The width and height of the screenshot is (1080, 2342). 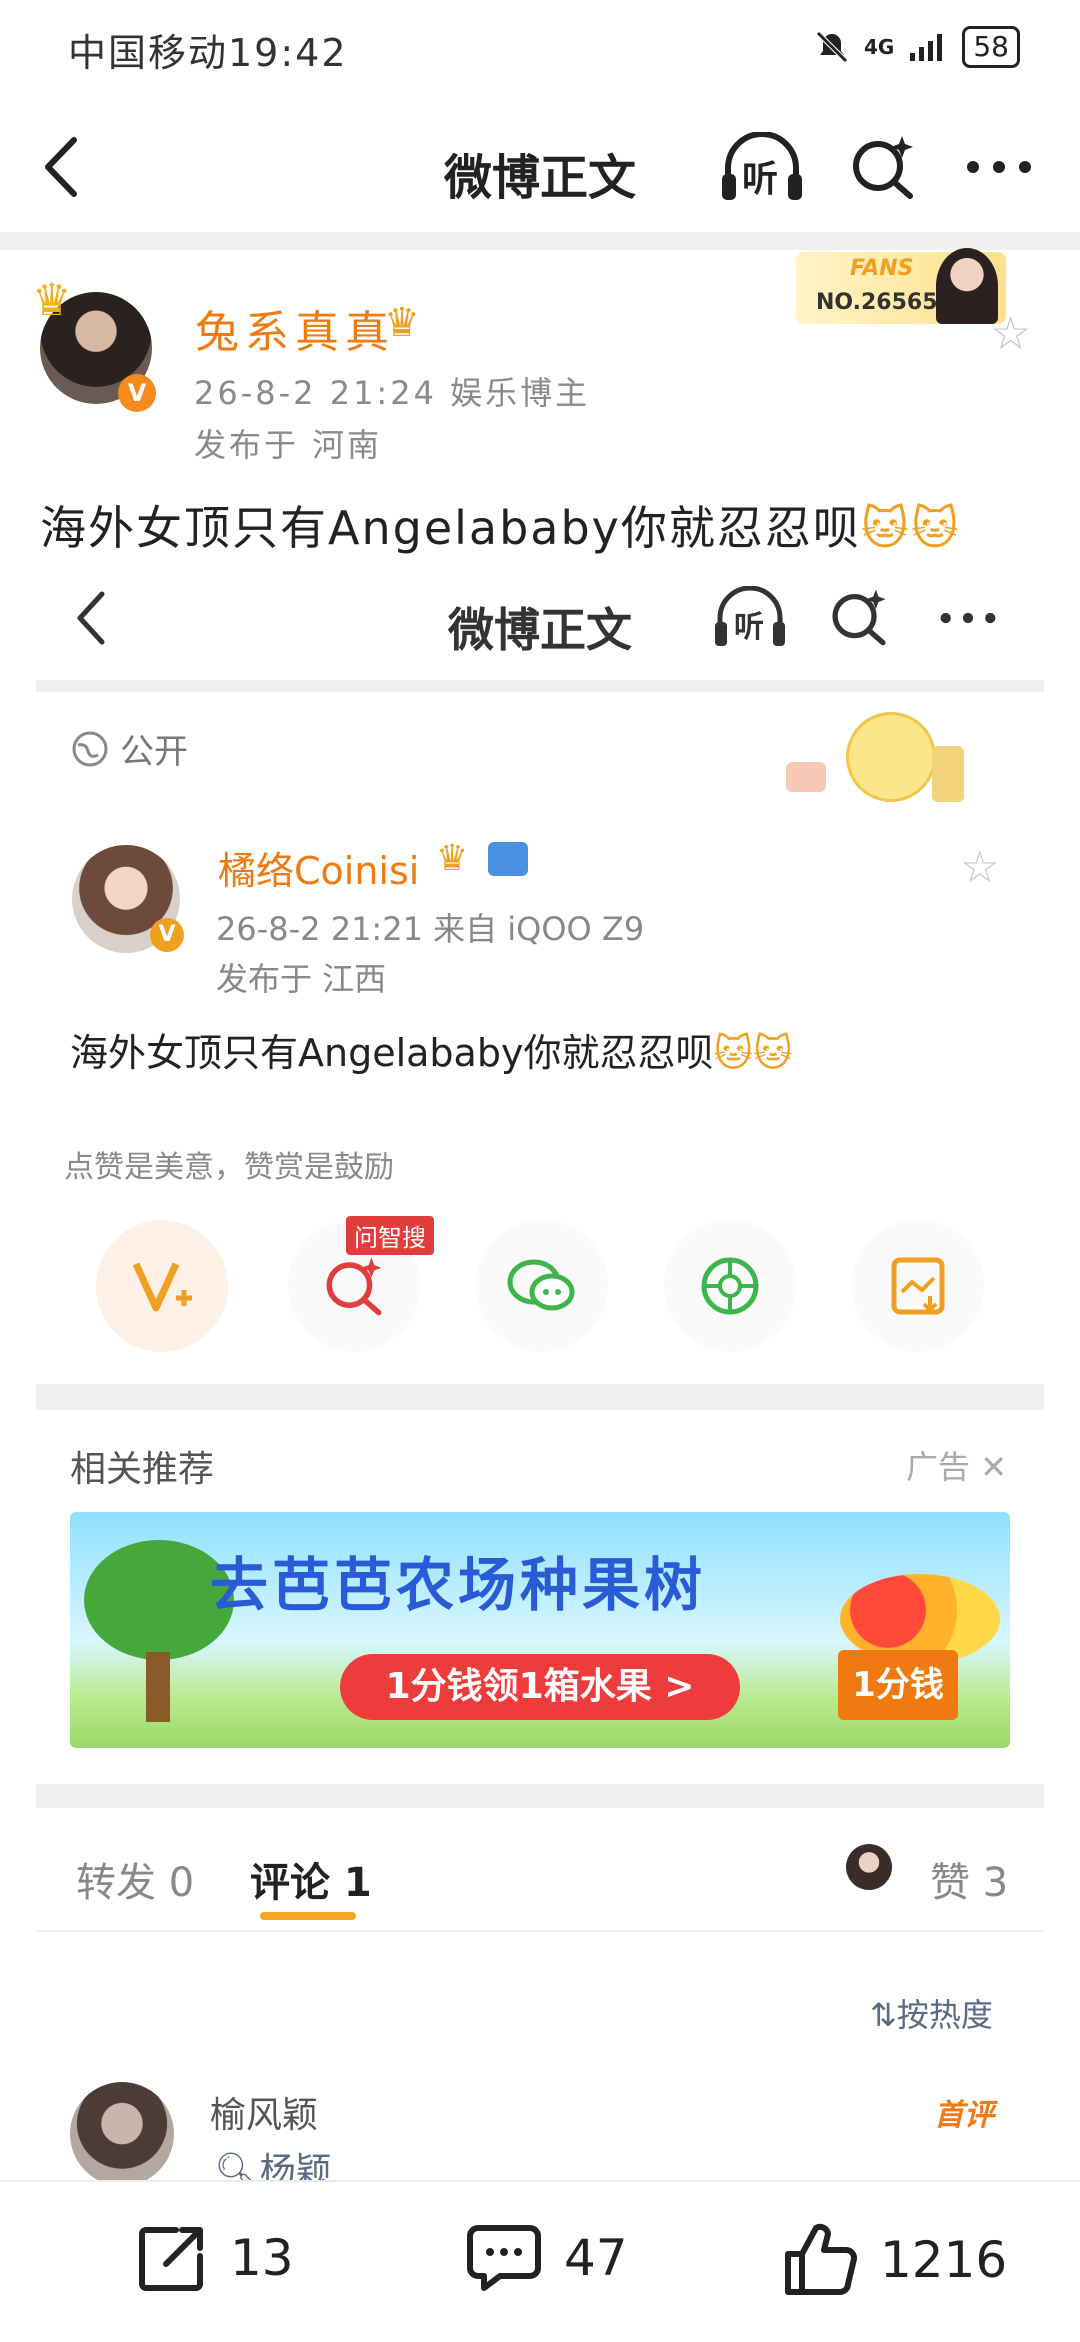 I want to click on signal-icon, so click(x=928, y=47).